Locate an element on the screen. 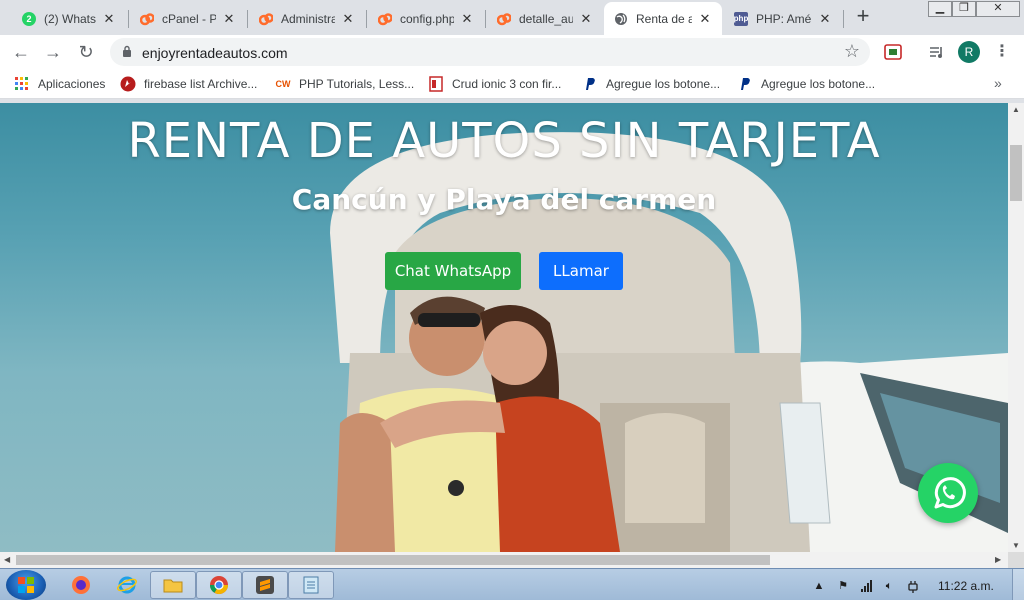 The height and width of the screenshot is (600, 1024). bookmark-apps: Aplicaciones is located at coordinates (59, 84).